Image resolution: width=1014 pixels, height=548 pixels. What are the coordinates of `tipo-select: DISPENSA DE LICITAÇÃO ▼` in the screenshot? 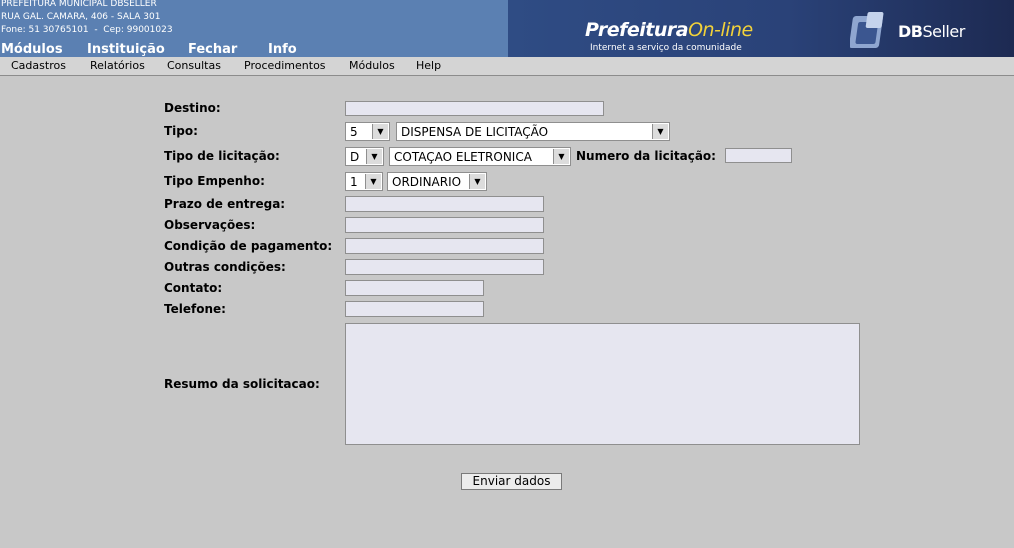 It's located at (533, 131).